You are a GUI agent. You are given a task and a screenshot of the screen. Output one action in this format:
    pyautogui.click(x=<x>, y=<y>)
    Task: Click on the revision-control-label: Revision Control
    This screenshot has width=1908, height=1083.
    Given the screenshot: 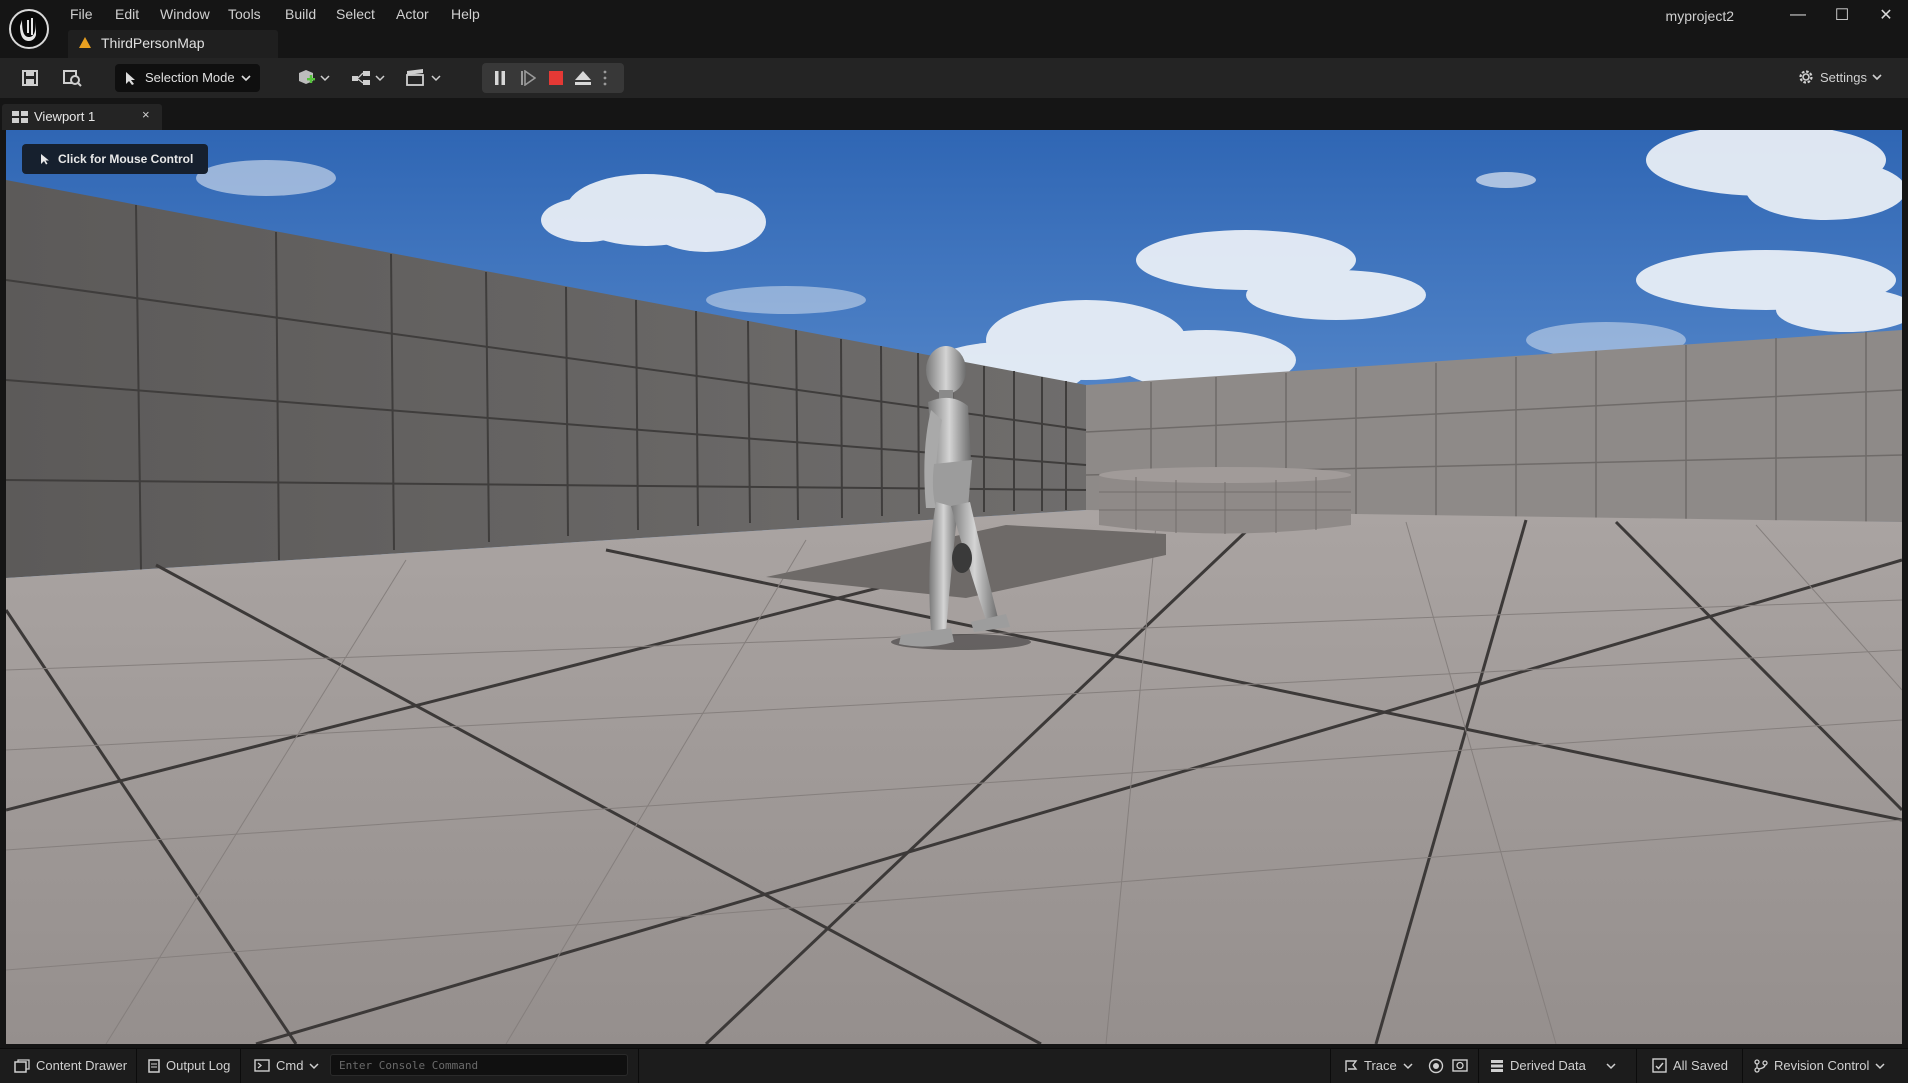 What is the action you would take?
    pyautogui.click(x=1822, y=1065)
    